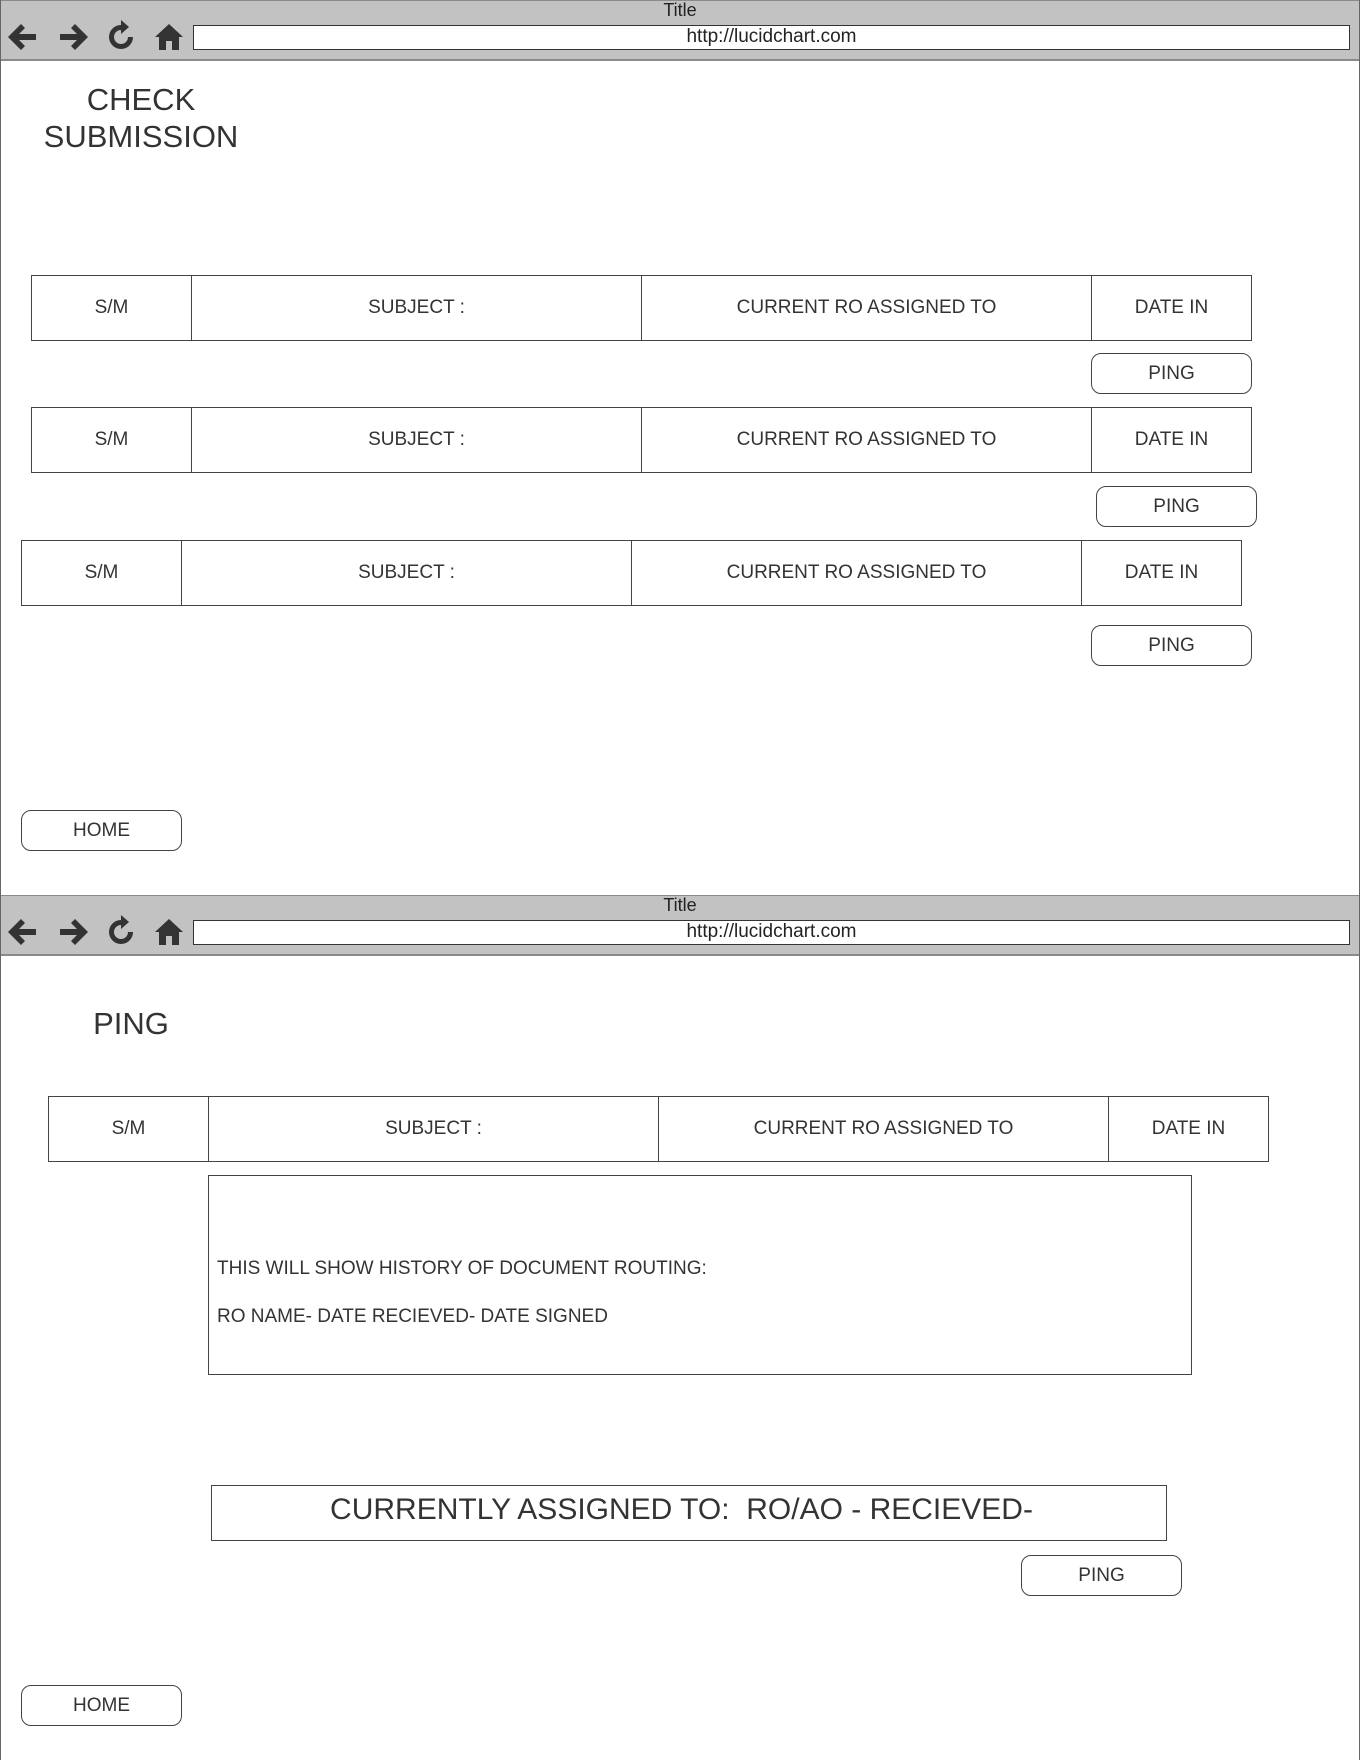 The width and height of the screenshot is (1360, 1760). I want to click on page-title: PING, so click(131, 1023).